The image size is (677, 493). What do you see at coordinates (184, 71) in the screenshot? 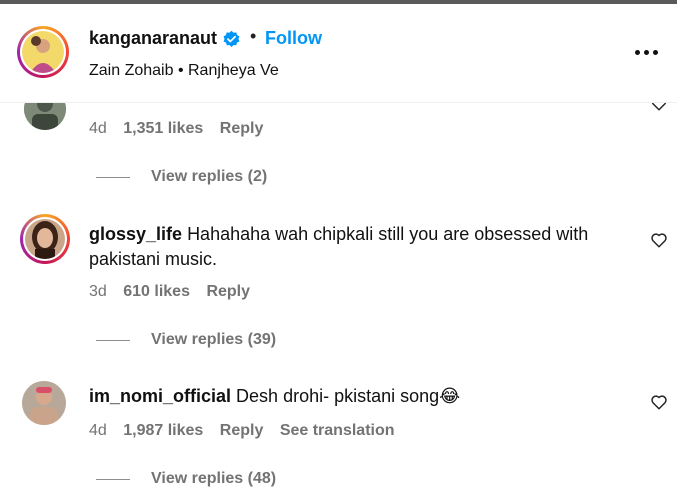
I see `audio-attribution: Zain Zohaib • Ranjheya Ve` at bounding box center [184, 71].